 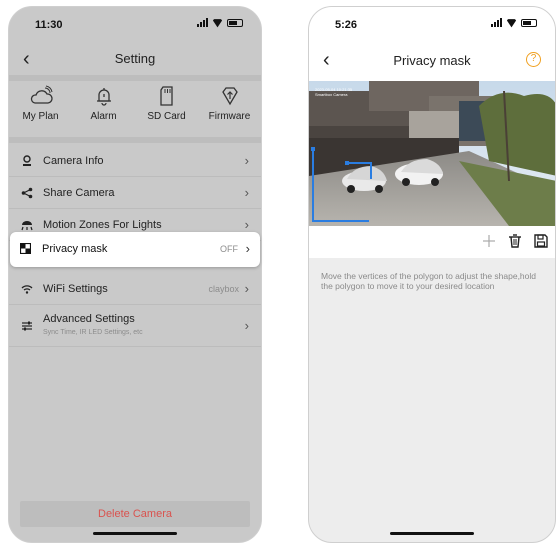 I want to click on camera-preview: 2023-05-04 10:21:35 Smartbox Camera, so click(x=432, y=153).